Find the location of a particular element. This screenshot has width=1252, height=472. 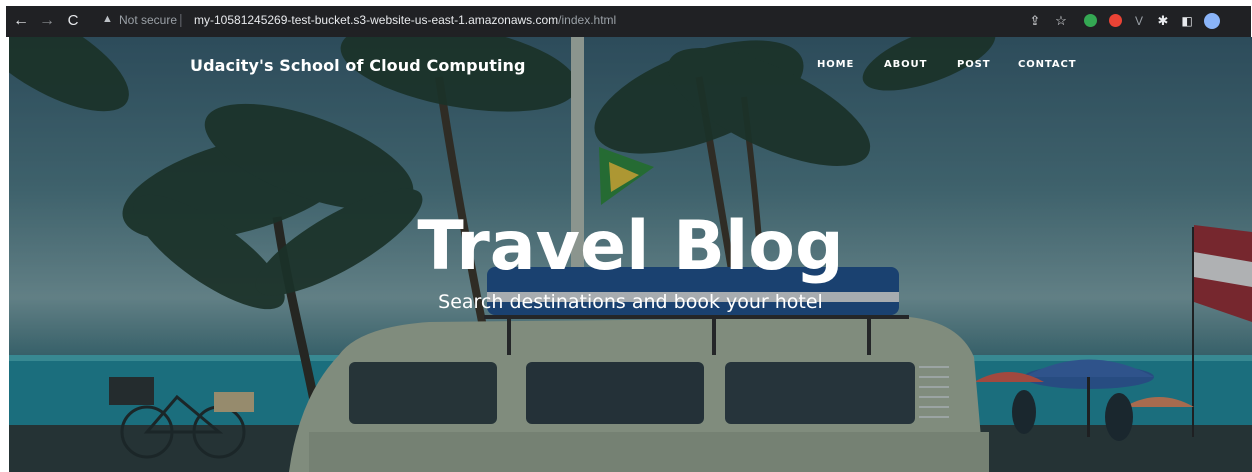

reload-icon: C is located at coordinates (73, 21).